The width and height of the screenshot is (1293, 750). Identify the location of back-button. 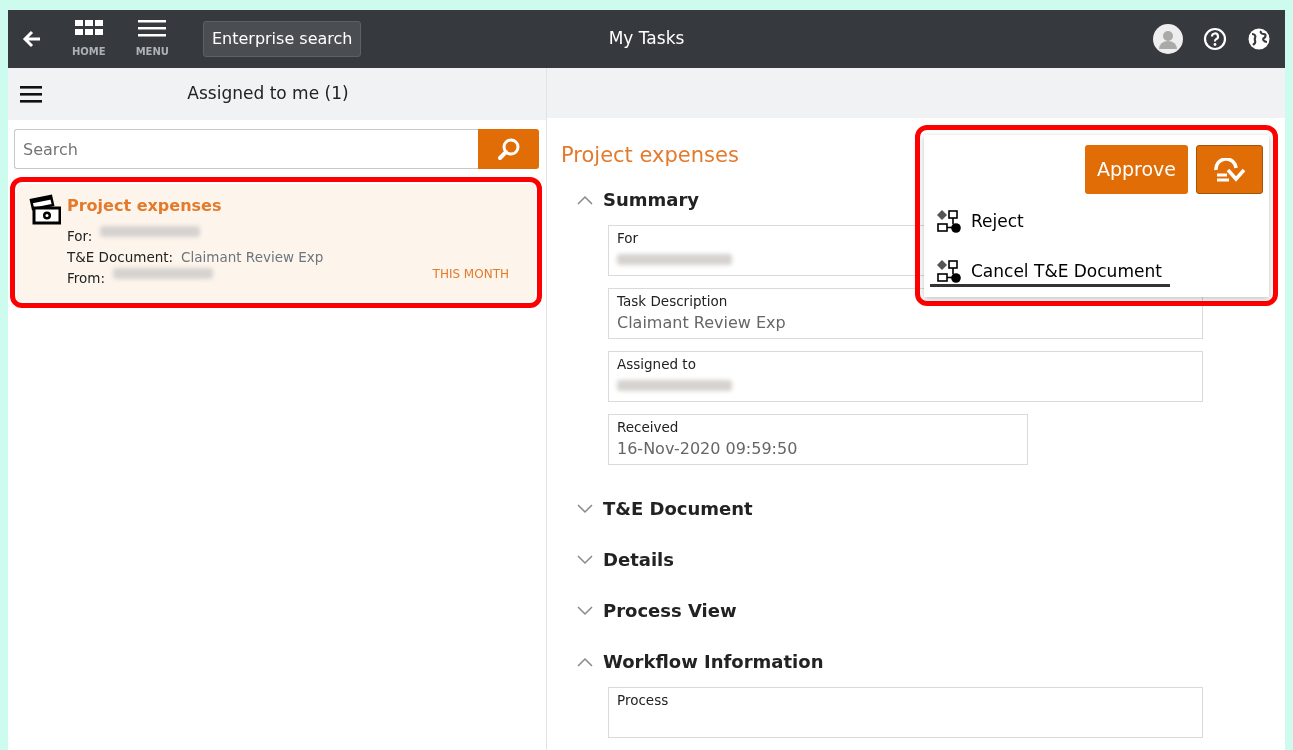
(32, 39).